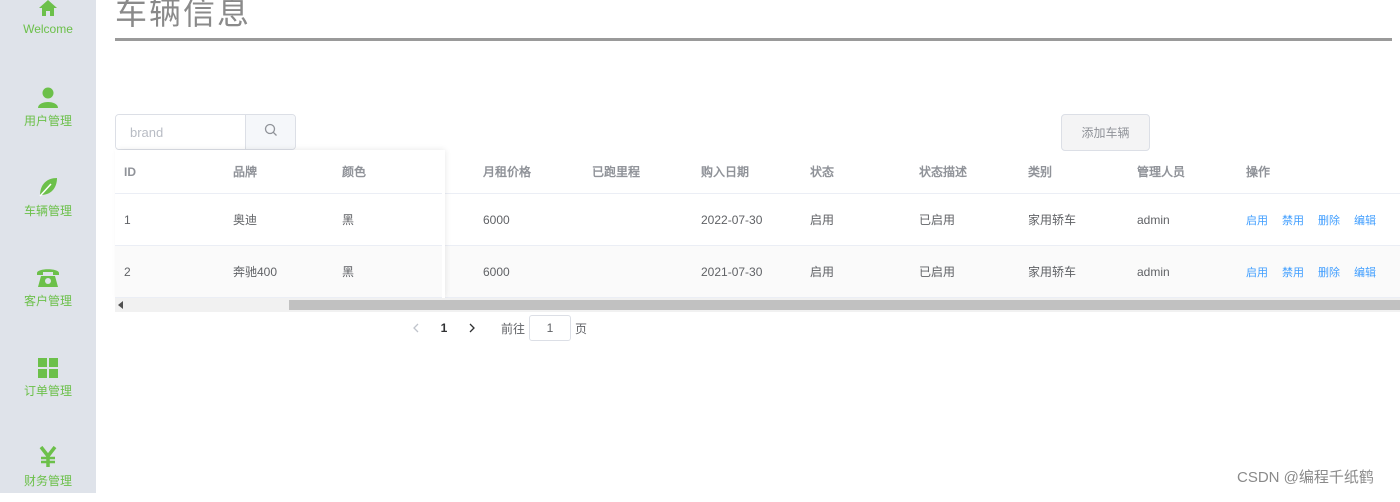 This screenshot has height=502, width=1400. Describe the element at coordinates (550, 328) in the screenshot. I see `goto-page-input` at that location.